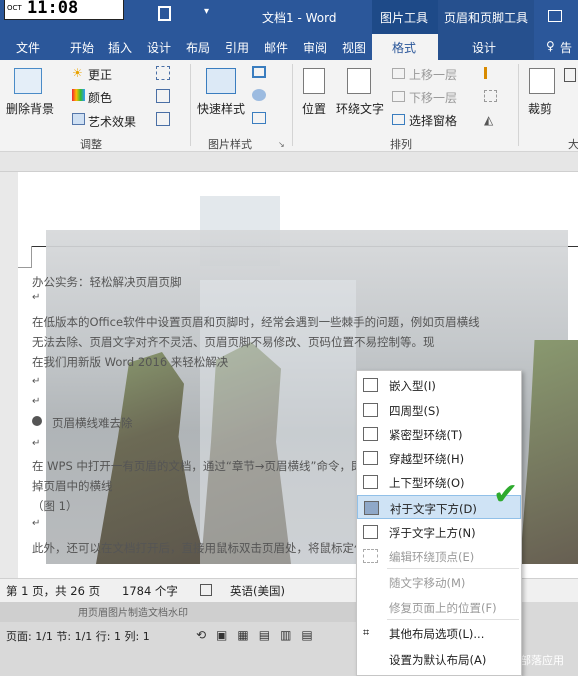 The height and width of the screenshot is (676, 578). Describe the element at coordinates (439, 458) in the screenshot. I see `menu-item-through: 穿越型环绕(H)` at that location.